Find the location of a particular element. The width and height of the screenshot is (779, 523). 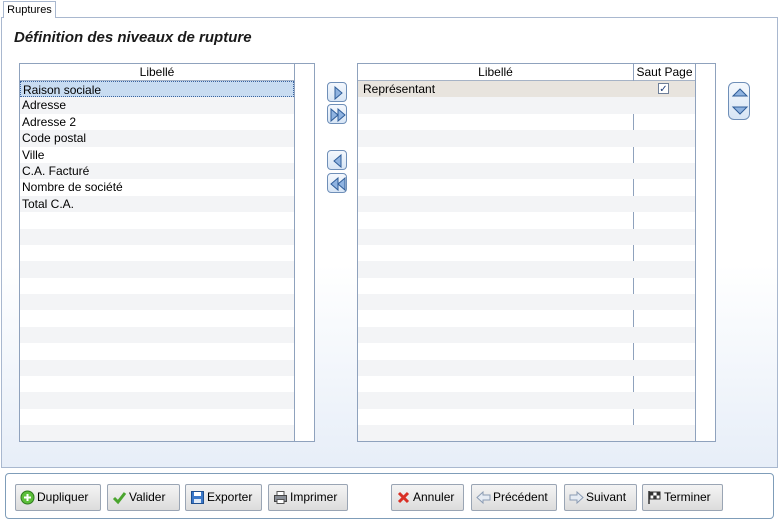

list-item: Code postal is located at coordinates (157, 138).